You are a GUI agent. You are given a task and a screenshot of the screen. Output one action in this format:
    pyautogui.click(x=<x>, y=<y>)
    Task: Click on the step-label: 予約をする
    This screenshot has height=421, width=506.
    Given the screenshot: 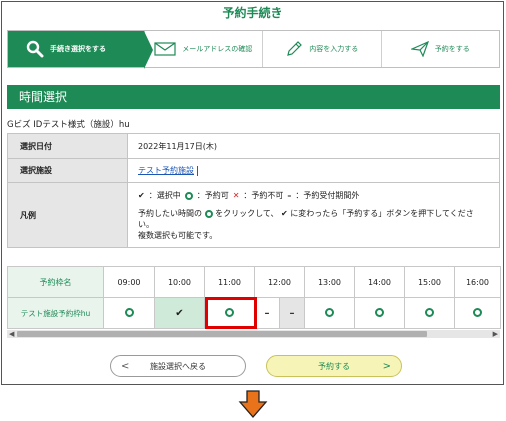 What is the action you would take?
    pyautogui.click(x=452, y=49)
    